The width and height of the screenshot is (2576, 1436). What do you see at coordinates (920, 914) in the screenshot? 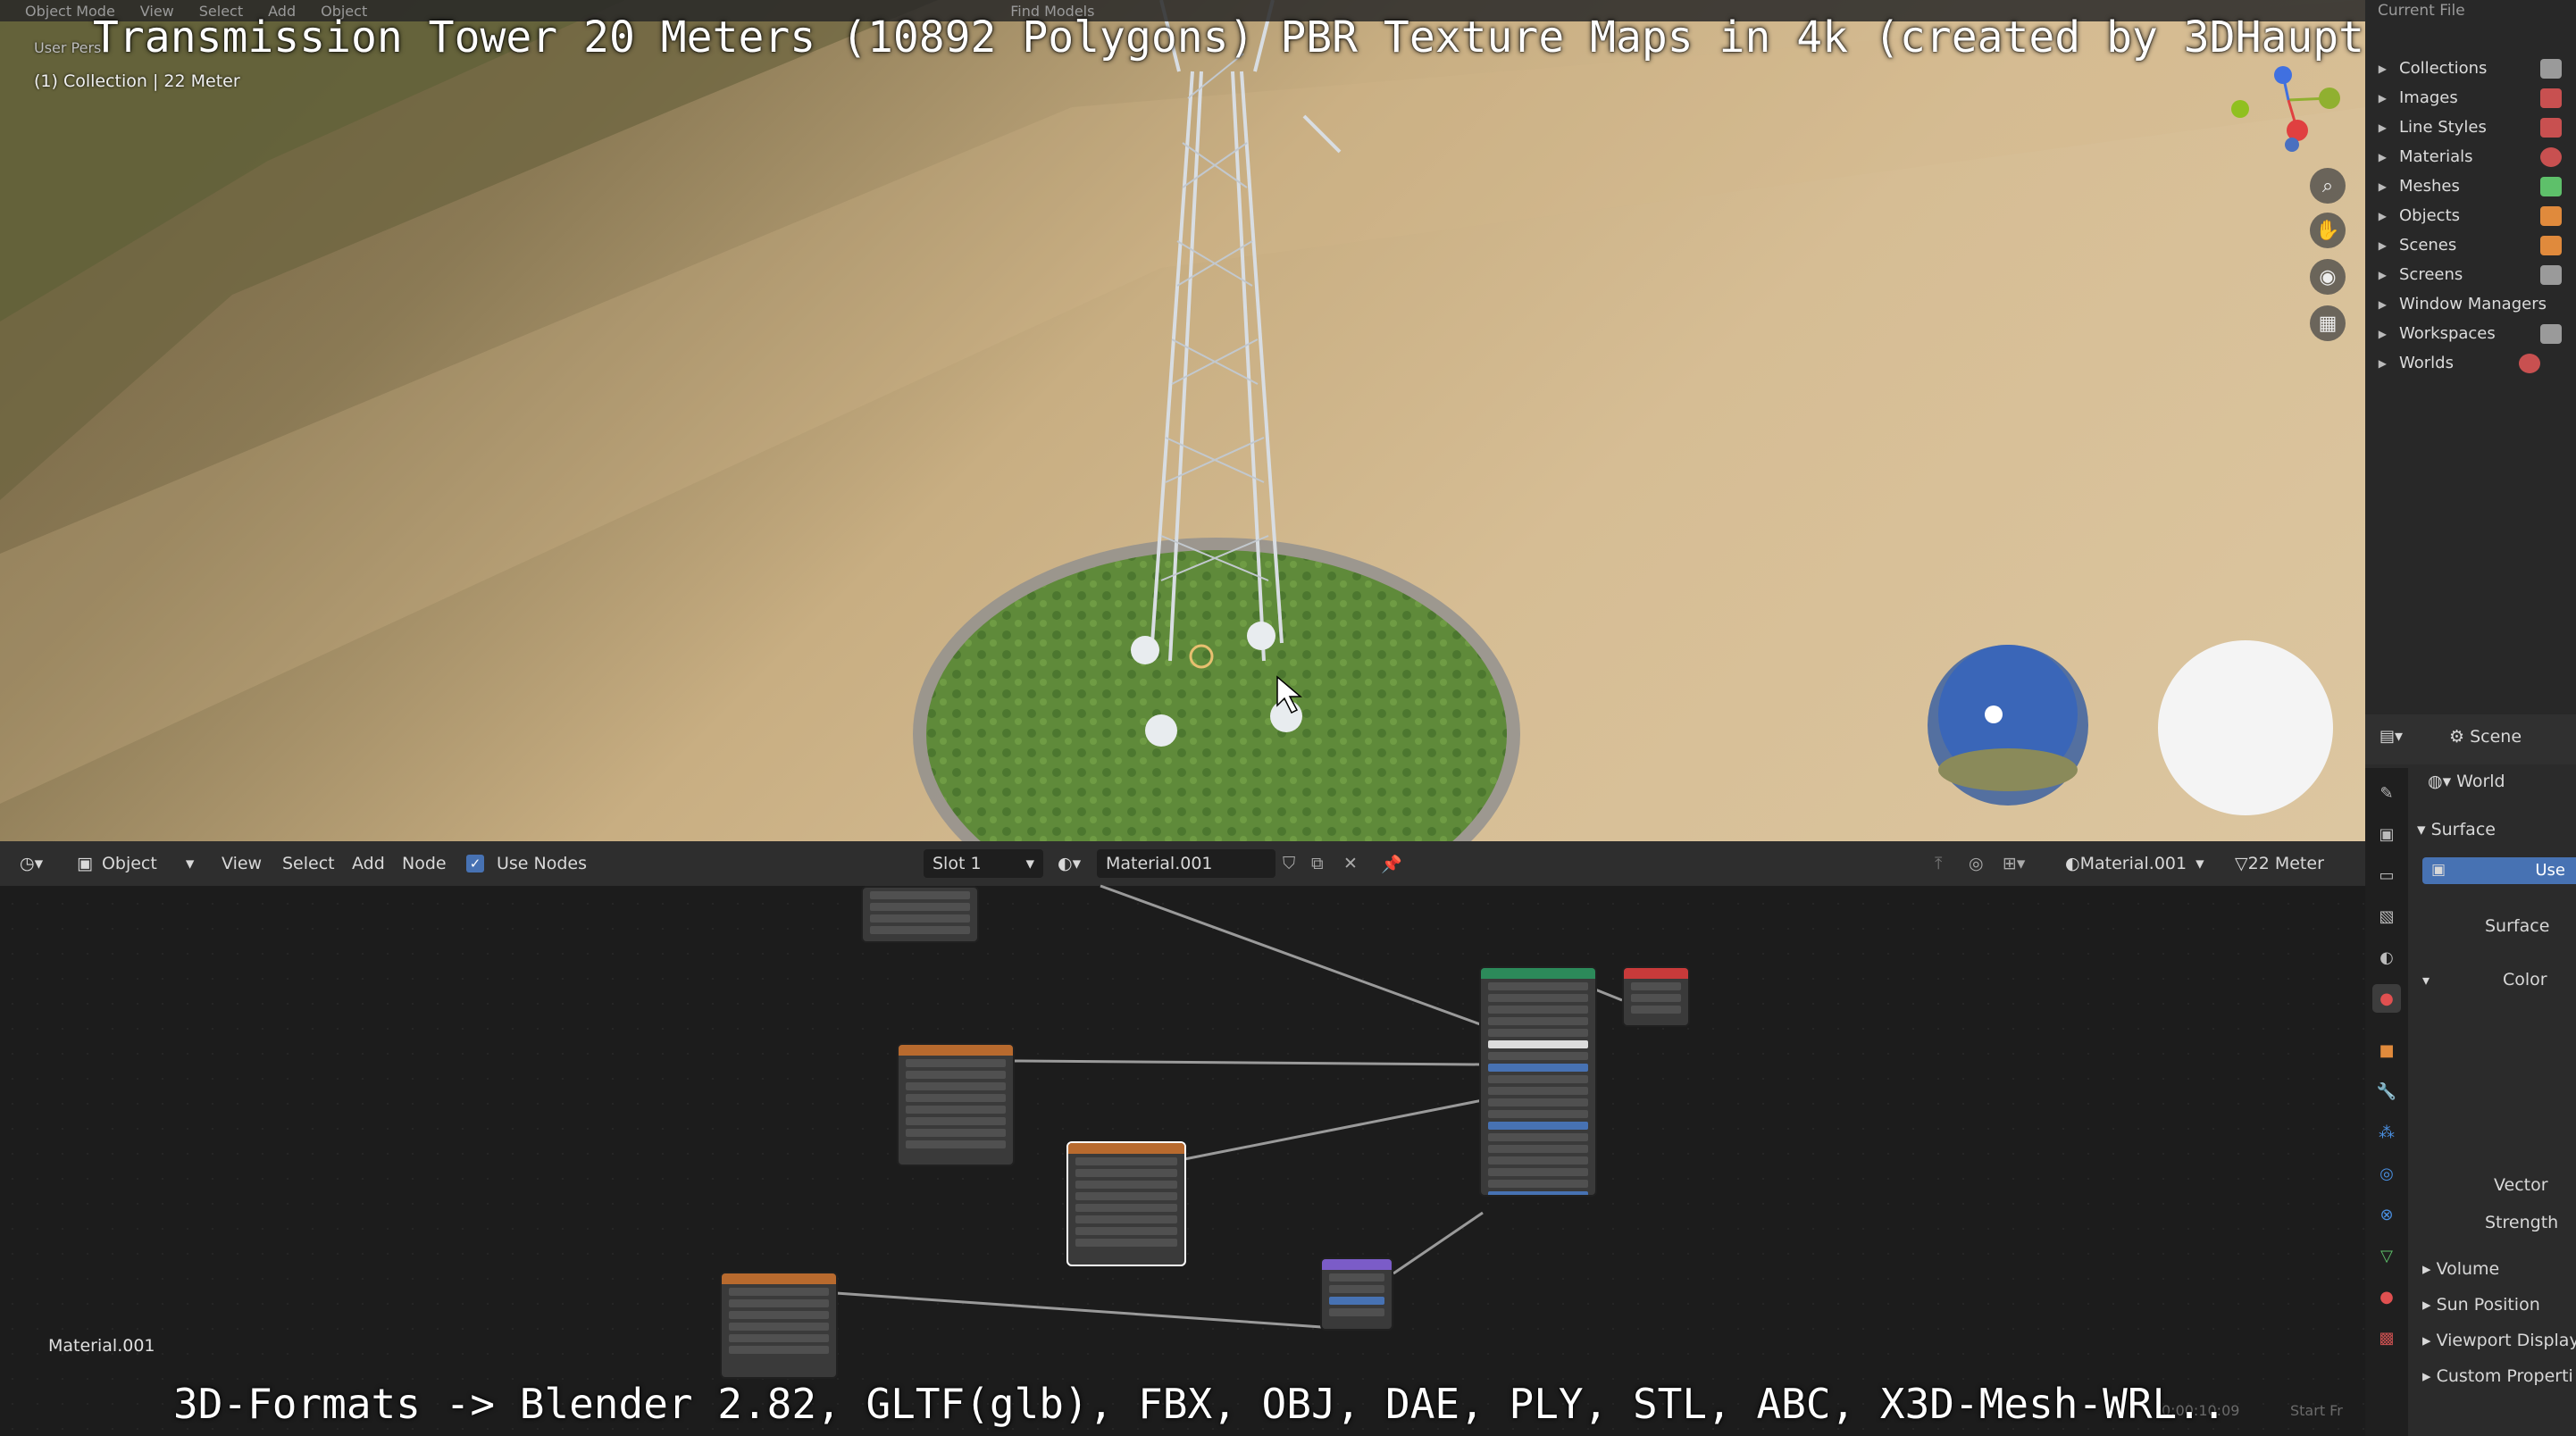
I see `image-texture-node-top` at bounding box center [920, 914].